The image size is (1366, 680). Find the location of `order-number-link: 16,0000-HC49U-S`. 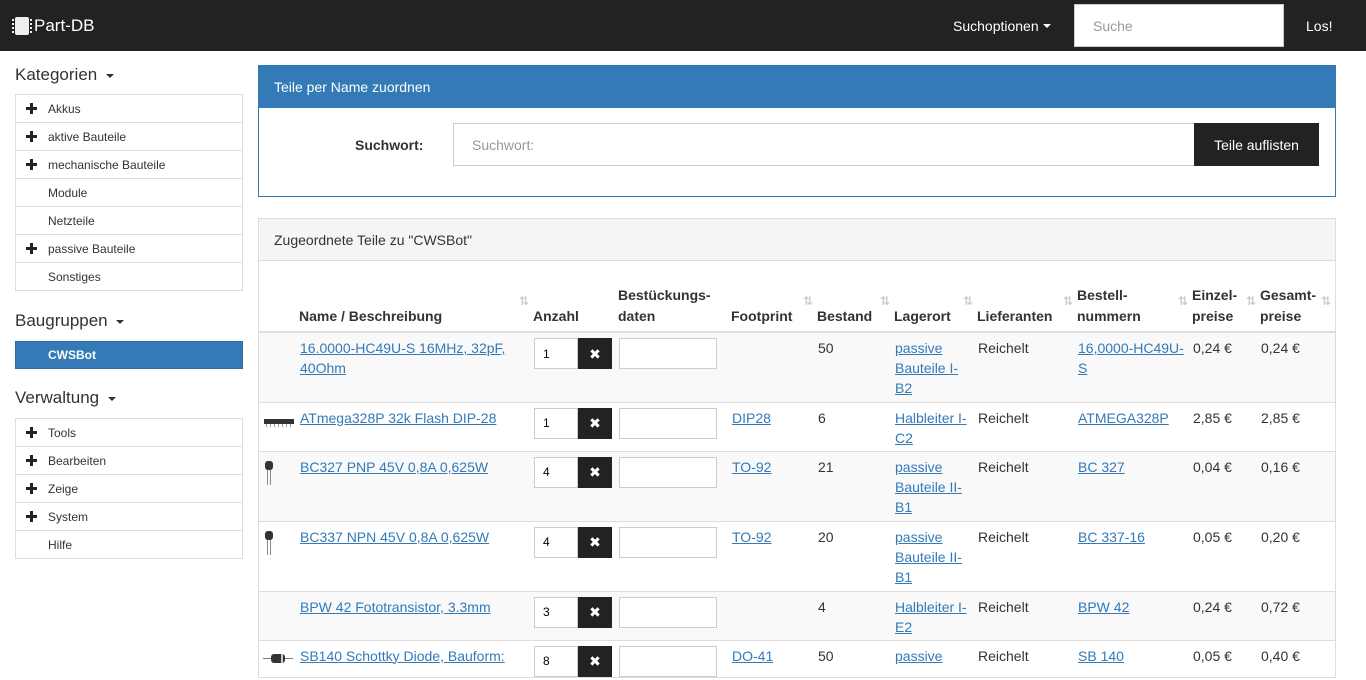

order-number-link: 16,0000-HC49U-S is located at coordinates (1131, 358).